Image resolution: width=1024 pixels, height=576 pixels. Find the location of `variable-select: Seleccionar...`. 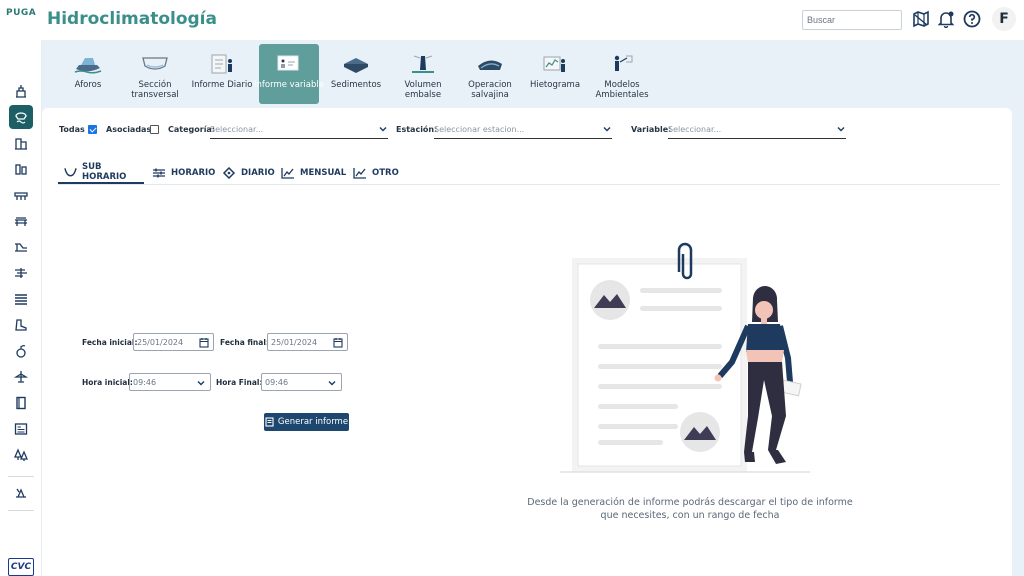

variable-select: Seleccionar... is located at coordinates (757, 130).